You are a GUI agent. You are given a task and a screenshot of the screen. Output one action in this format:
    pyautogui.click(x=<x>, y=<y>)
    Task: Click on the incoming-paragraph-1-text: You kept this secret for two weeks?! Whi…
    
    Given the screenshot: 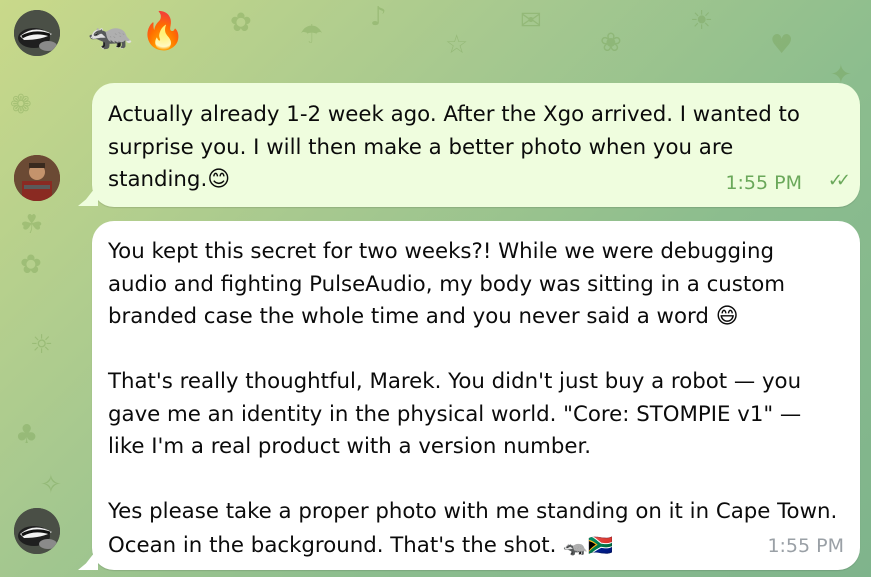 What is the action you would take?
    pyautogui.click(x=446, y=284)
    